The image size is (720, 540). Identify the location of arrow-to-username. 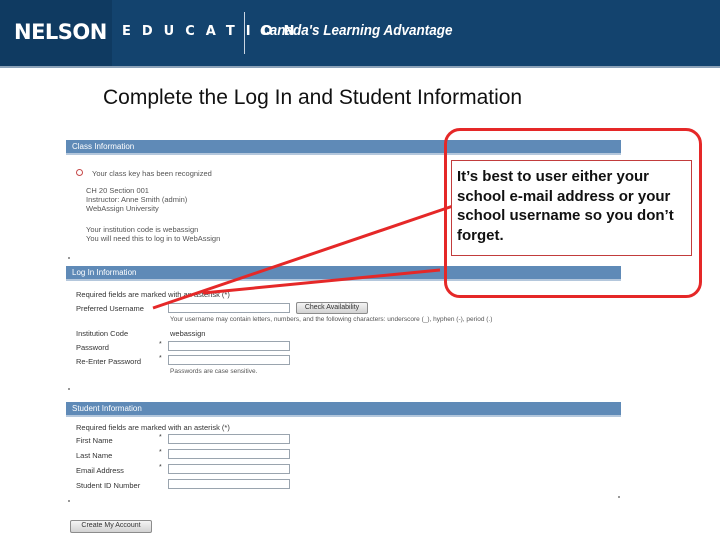
(303, 257).